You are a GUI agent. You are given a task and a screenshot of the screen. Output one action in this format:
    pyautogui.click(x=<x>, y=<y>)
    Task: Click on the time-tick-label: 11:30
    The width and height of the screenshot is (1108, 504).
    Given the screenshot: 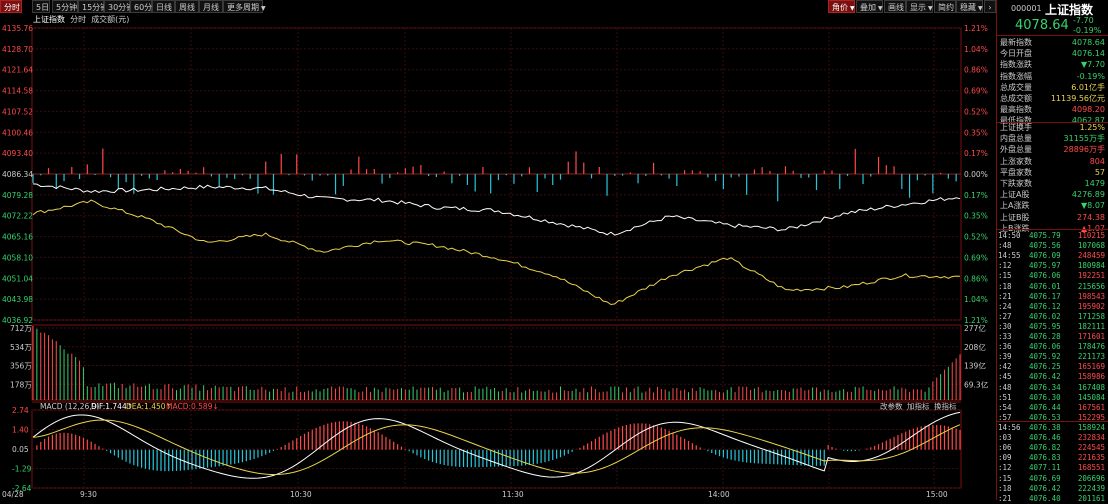 What is the action you would take?
    pyautogui.click(x=513, y=494)
    